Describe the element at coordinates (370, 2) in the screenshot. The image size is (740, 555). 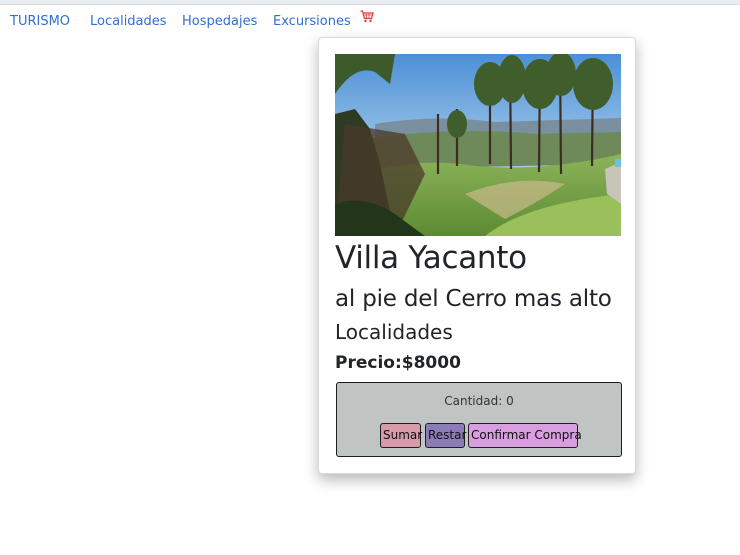
I see `top-border` at that location.